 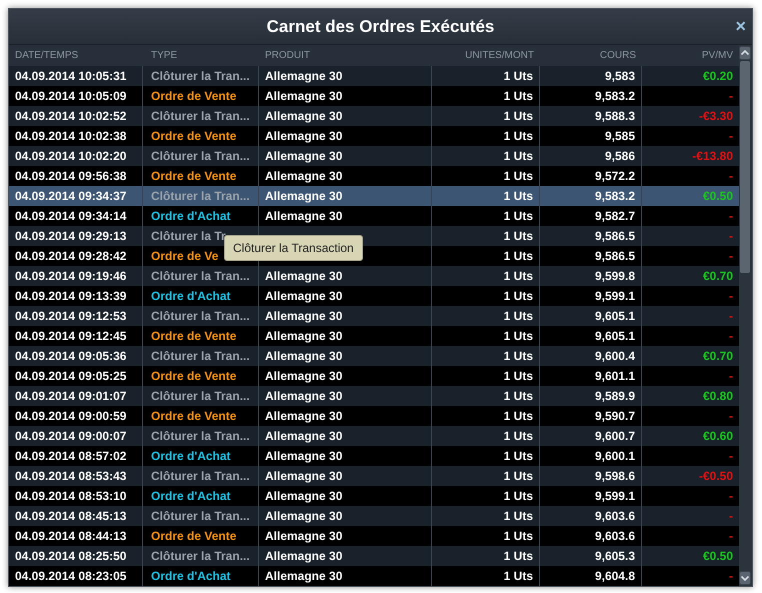 I want to click on table-cell: 04.09.2014 08:23:05, so click(x=76, y=576).